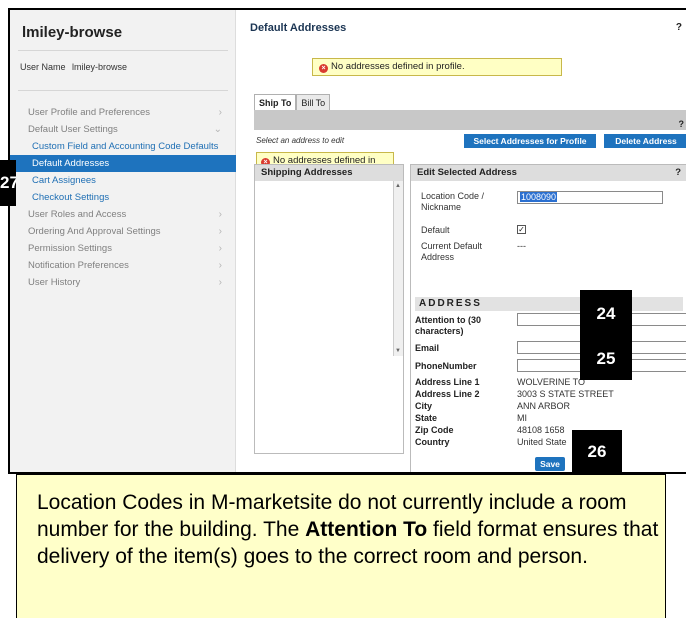  What do you see at coordinates (452, 251) in the screenshot?
I see `current-default-label: Current Default Address` at bounding box center [452, 251].